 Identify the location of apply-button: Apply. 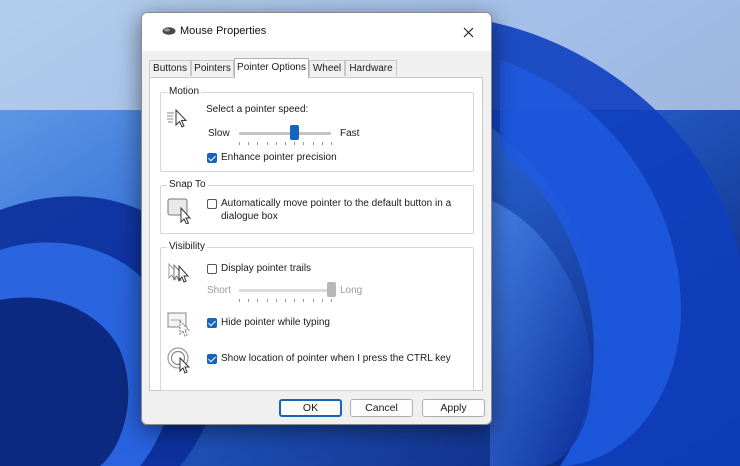
(453, 408).